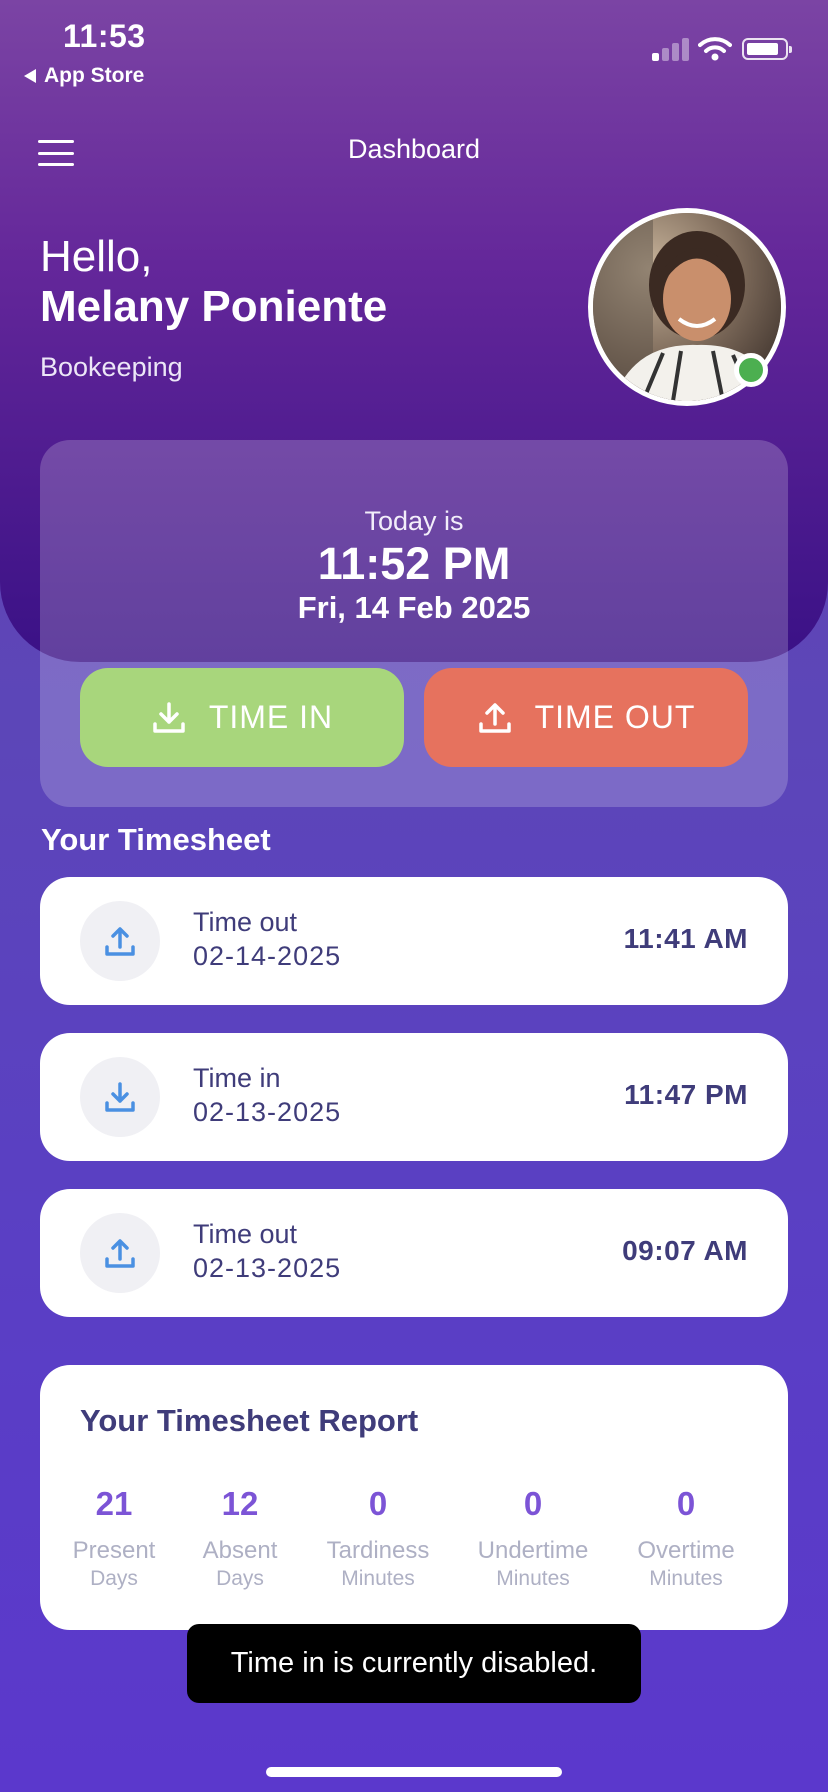 This screenshot has width=828, height=1792. What do you see at coordinates (751, 370) in the screenshot?
I see `online-status-indicator` at bounding box center [751, 370].